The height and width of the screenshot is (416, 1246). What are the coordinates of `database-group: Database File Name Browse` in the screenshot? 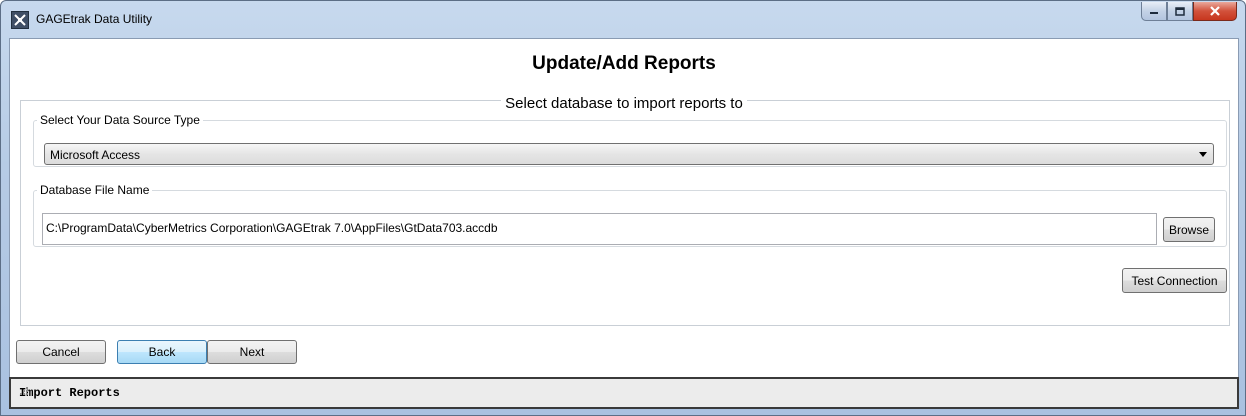 It's located at (630, 215).